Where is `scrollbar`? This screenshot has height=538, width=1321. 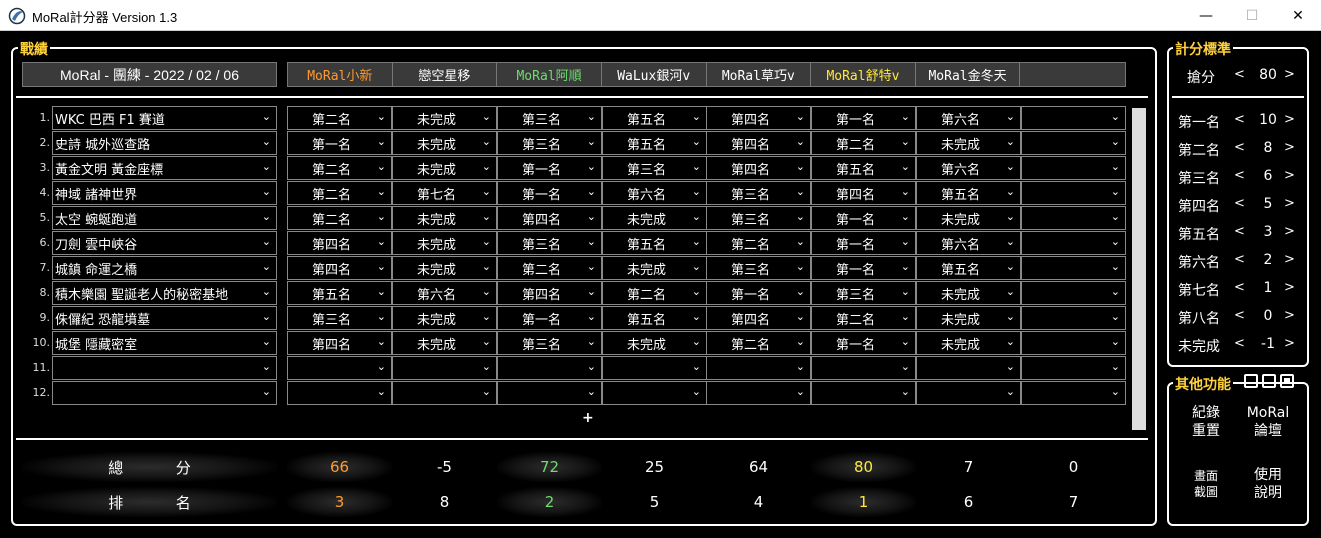
scrollbar is located at coordinates (1139, 269).